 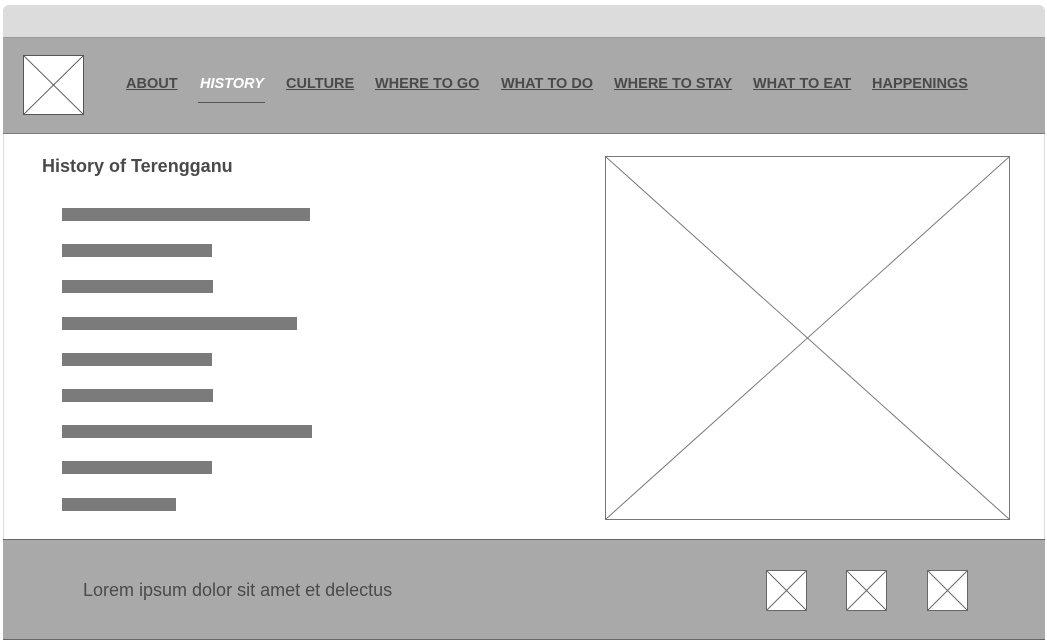 What do you see at coordinates (947, 590) in the screenshot?
I see `social-link-3-image-placeholder-icon` at bounding box center [947, 590].